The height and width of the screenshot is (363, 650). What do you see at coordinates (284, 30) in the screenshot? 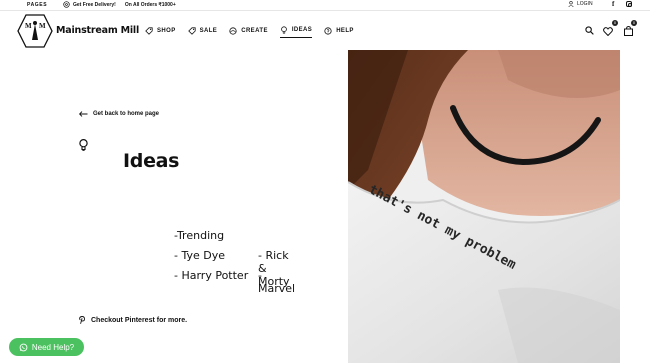
I see `bulb-icon` at bounding box center [284, 30].